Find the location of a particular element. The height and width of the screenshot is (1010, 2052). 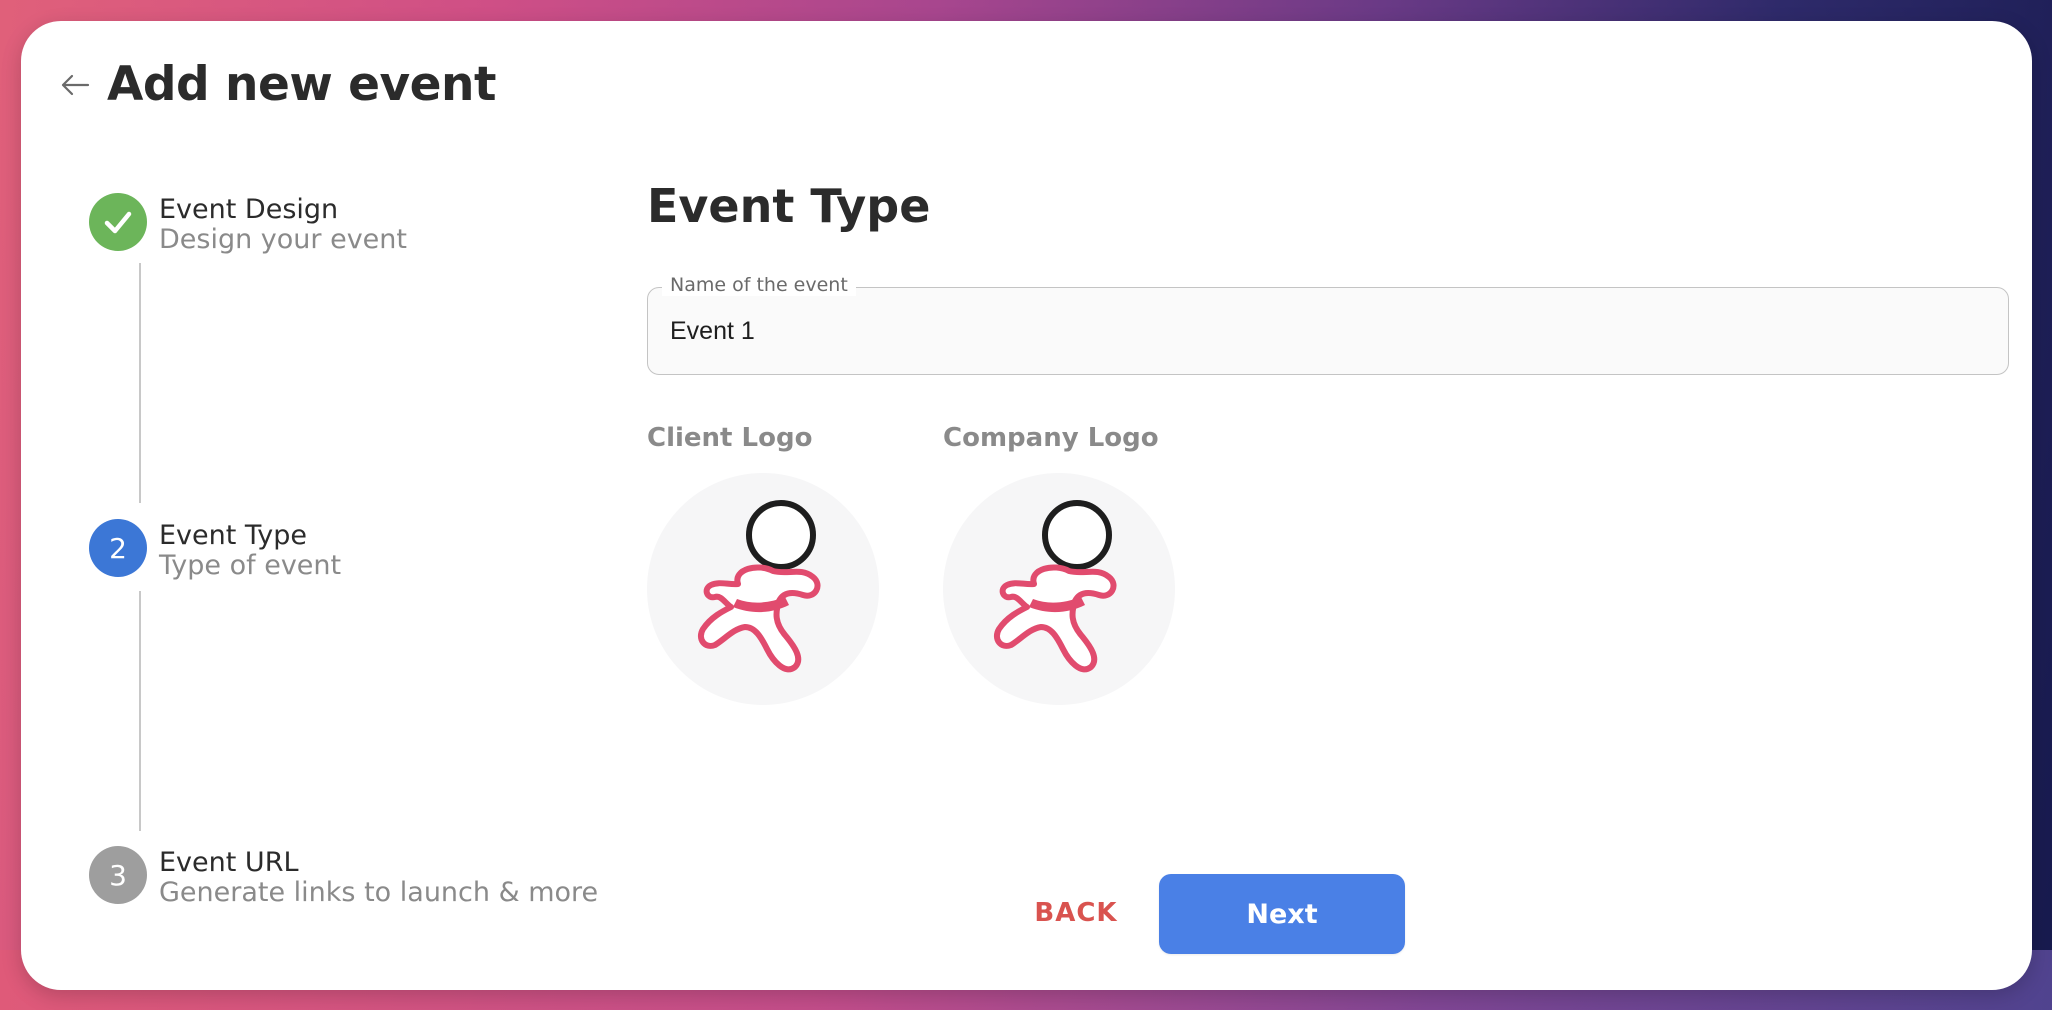

section-title: Event Type is located at coordinates (789, 206).